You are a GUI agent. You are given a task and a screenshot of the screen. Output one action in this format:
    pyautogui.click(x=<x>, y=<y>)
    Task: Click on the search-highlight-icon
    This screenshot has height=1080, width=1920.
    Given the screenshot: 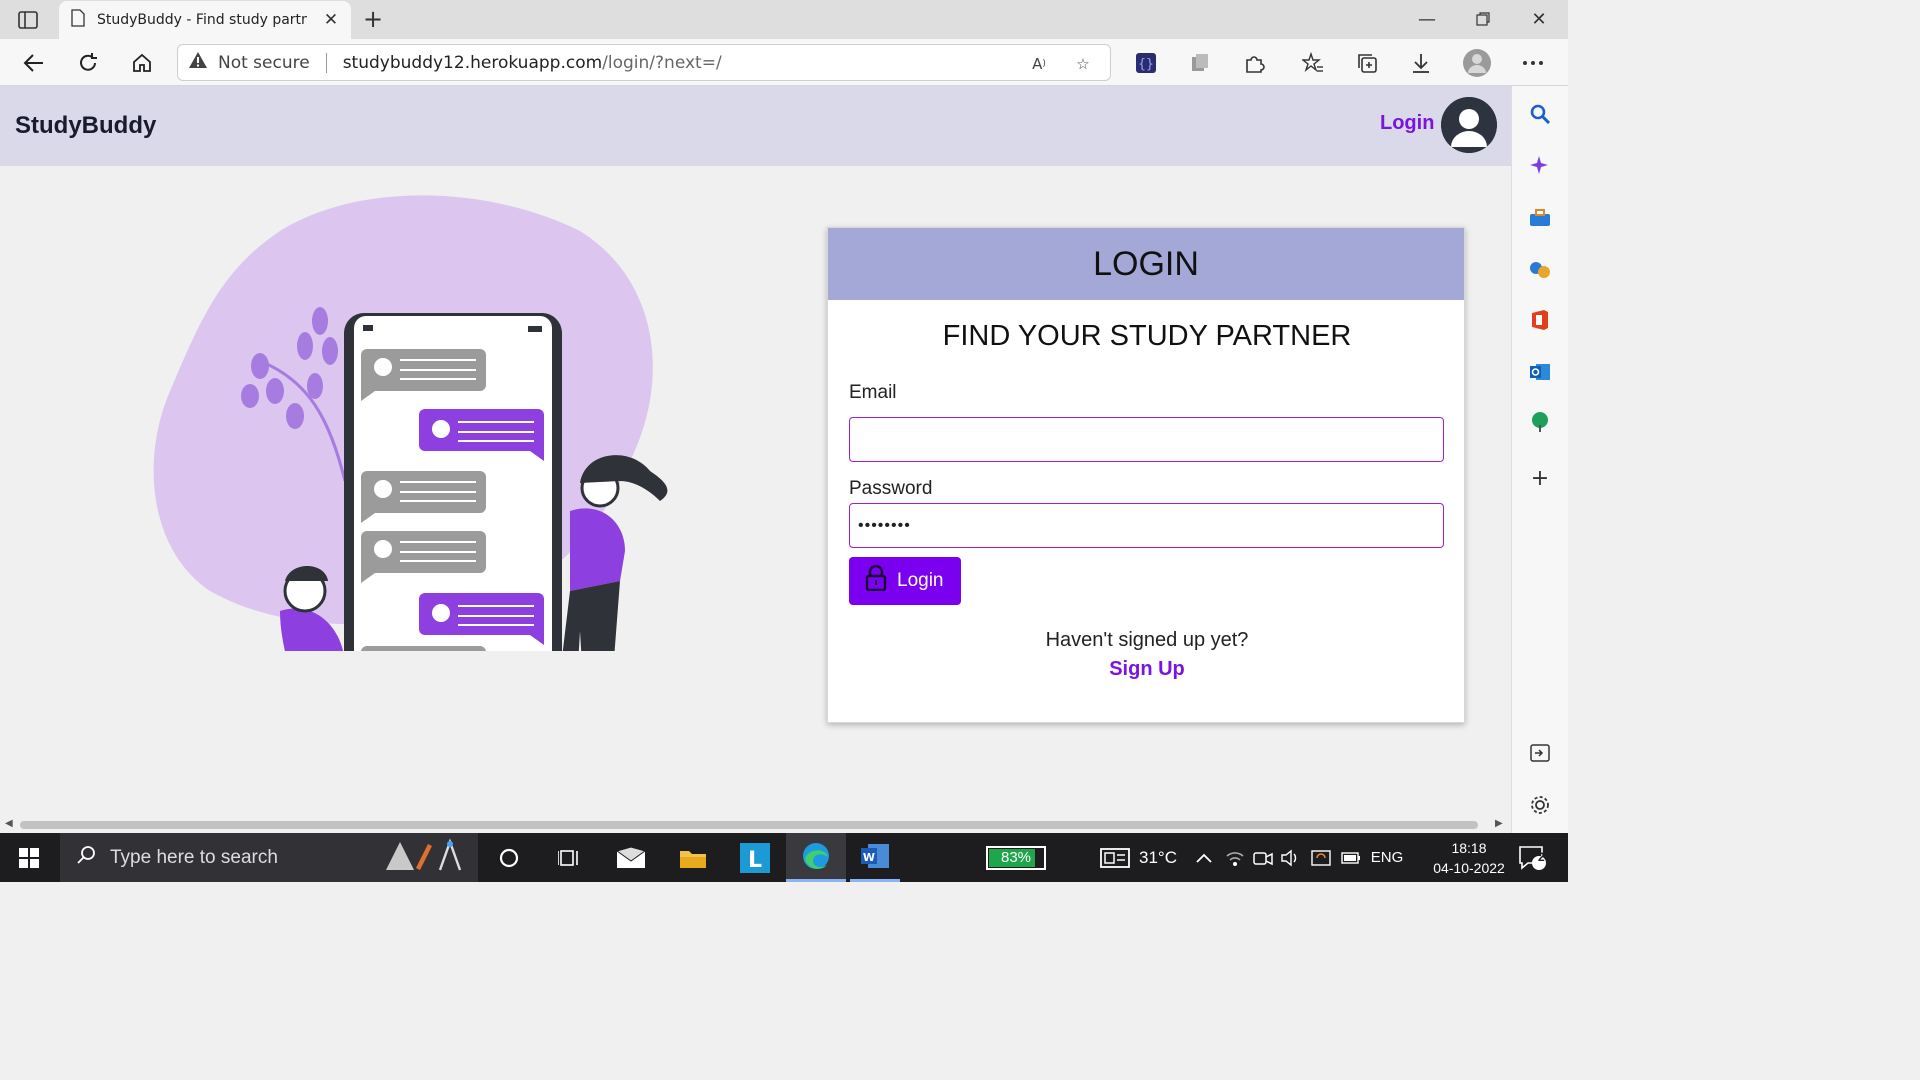 What is the action you would take?
    pyautogui.click(x=423, y=857)
    